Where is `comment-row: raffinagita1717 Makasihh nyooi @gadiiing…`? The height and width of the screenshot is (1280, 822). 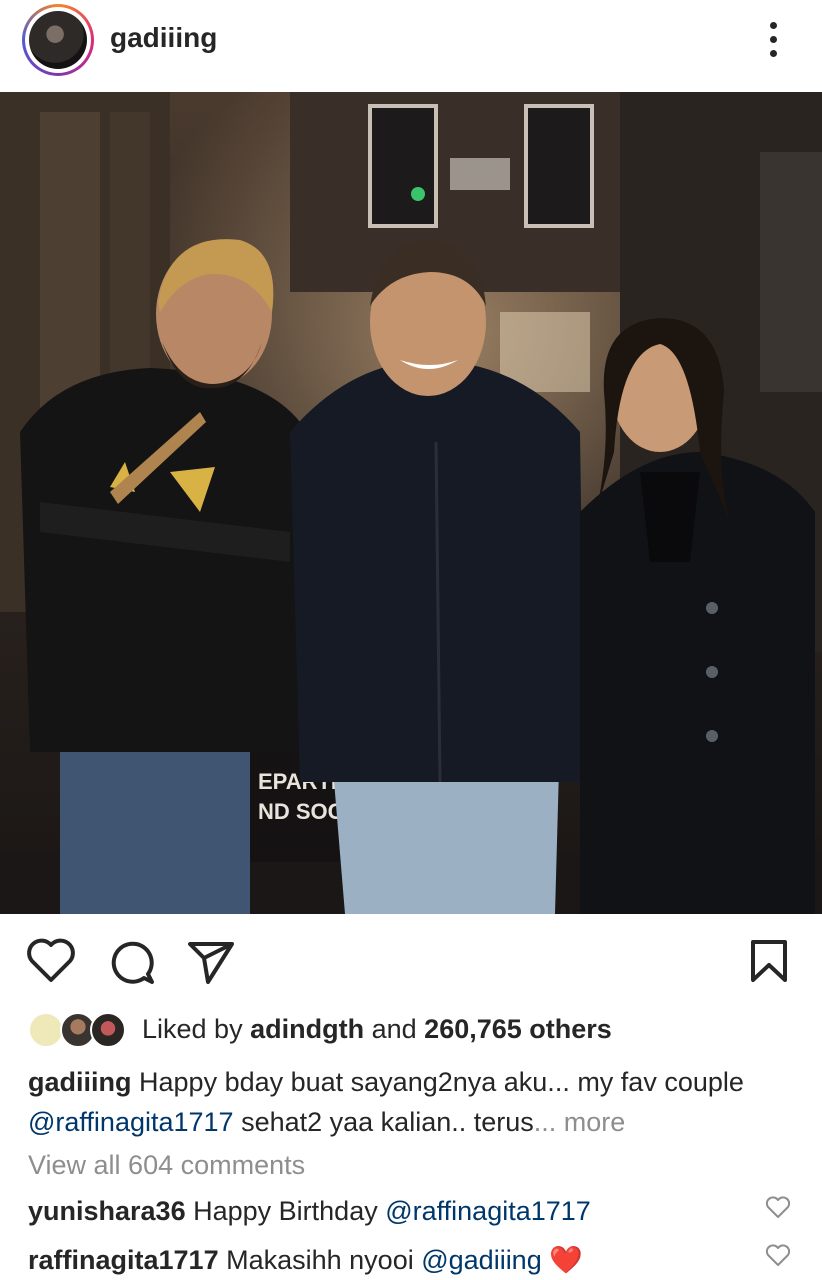 comment-row: raffinagita1717 Makasihh nyooi @gadiiing… is located at coordinates (388, 1260).